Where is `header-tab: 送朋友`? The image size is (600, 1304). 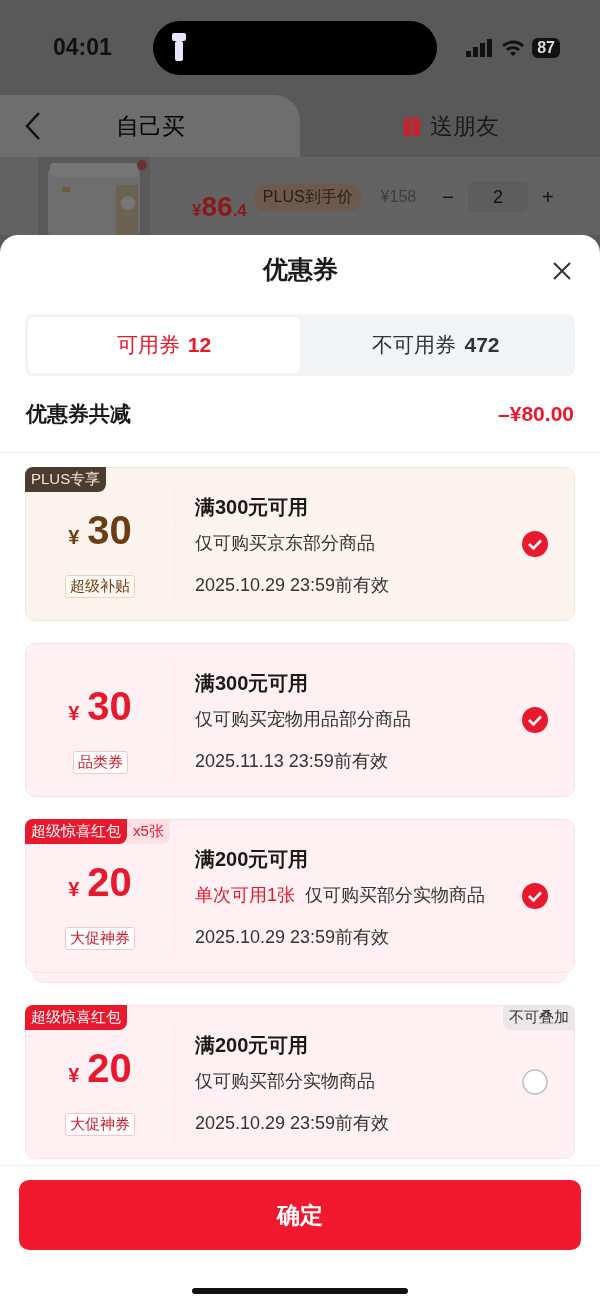
header-tab: 送朋友 is located at coordinates (450, 126).